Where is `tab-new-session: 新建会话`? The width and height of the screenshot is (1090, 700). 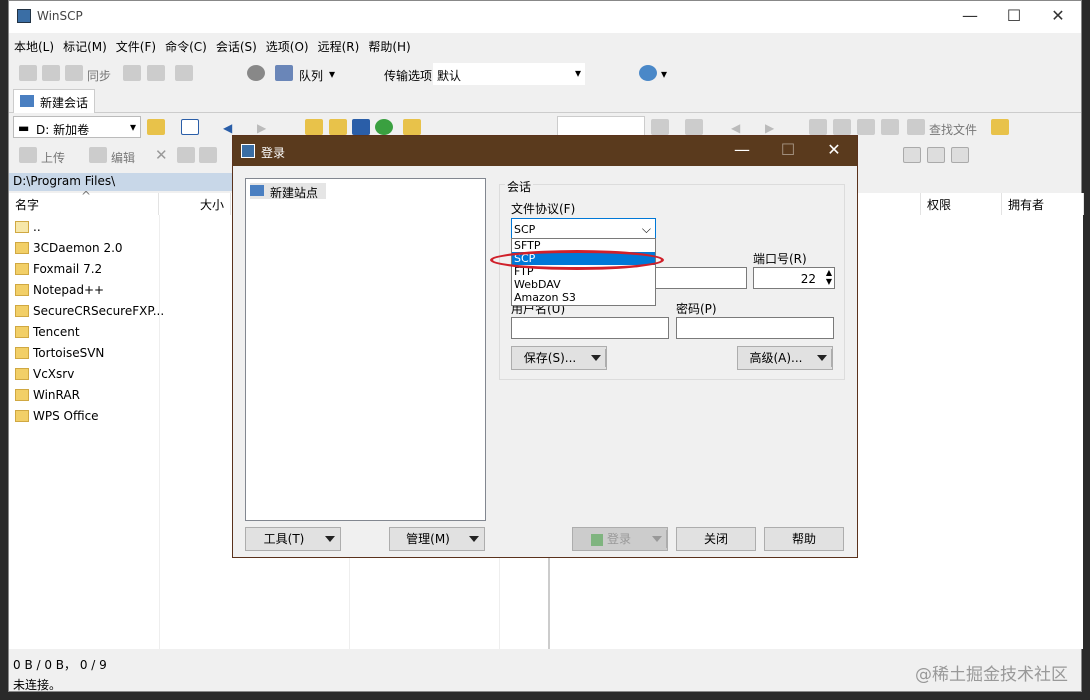
tab-new-session: 新建会话 is located at coordinates (54, 101).